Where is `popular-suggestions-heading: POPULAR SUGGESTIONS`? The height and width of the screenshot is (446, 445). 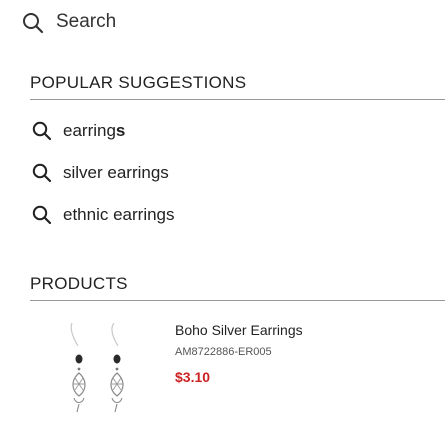 popular-suggestions-heading: POPULAR SUGGESTIONS is located at coordinates (138, 82).